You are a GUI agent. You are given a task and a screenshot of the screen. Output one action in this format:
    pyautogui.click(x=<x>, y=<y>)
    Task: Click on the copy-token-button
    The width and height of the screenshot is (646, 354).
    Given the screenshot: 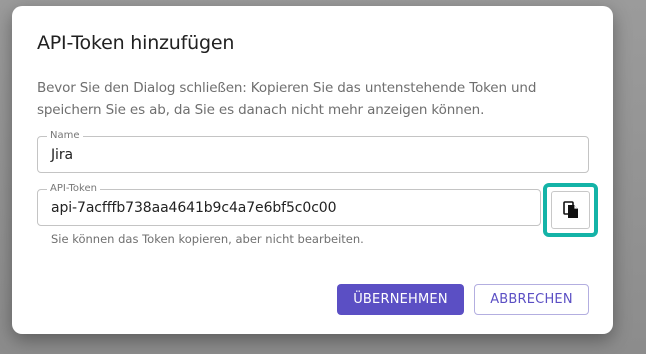 What is the action you would take?
    pyautogui.click(x=570, y=210)
    